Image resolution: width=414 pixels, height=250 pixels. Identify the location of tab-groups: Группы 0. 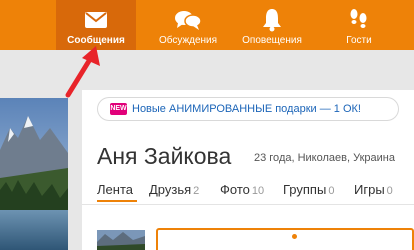
(308, 190).